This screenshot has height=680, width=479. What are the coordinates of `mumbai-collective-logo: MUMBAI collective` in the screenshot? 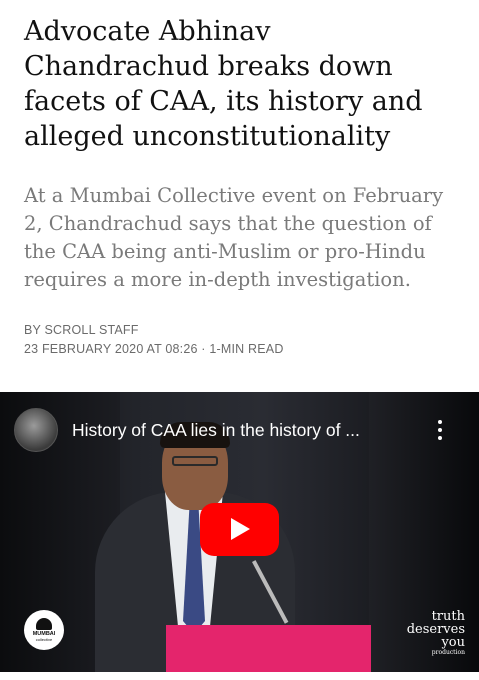 It's located at (44, 630).